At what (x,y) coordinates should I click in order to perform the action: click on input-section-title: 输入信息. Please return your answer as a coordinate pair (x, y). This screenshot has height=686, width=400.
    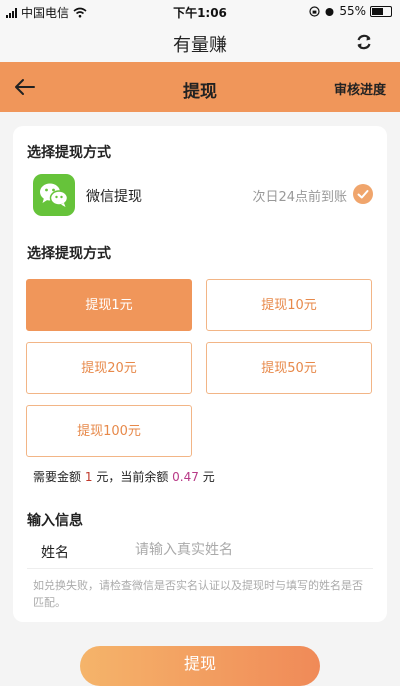
    Looking at the image, I should click on (55, 521).